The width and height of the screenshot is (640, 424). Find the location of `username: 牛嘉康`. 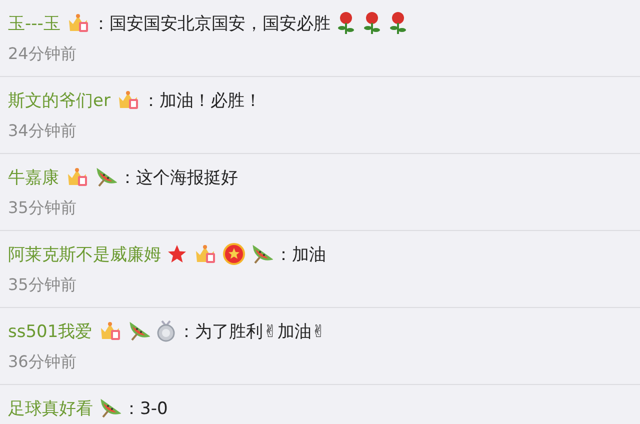

username: 牛嘉康 is located at coordinates (33, 177).